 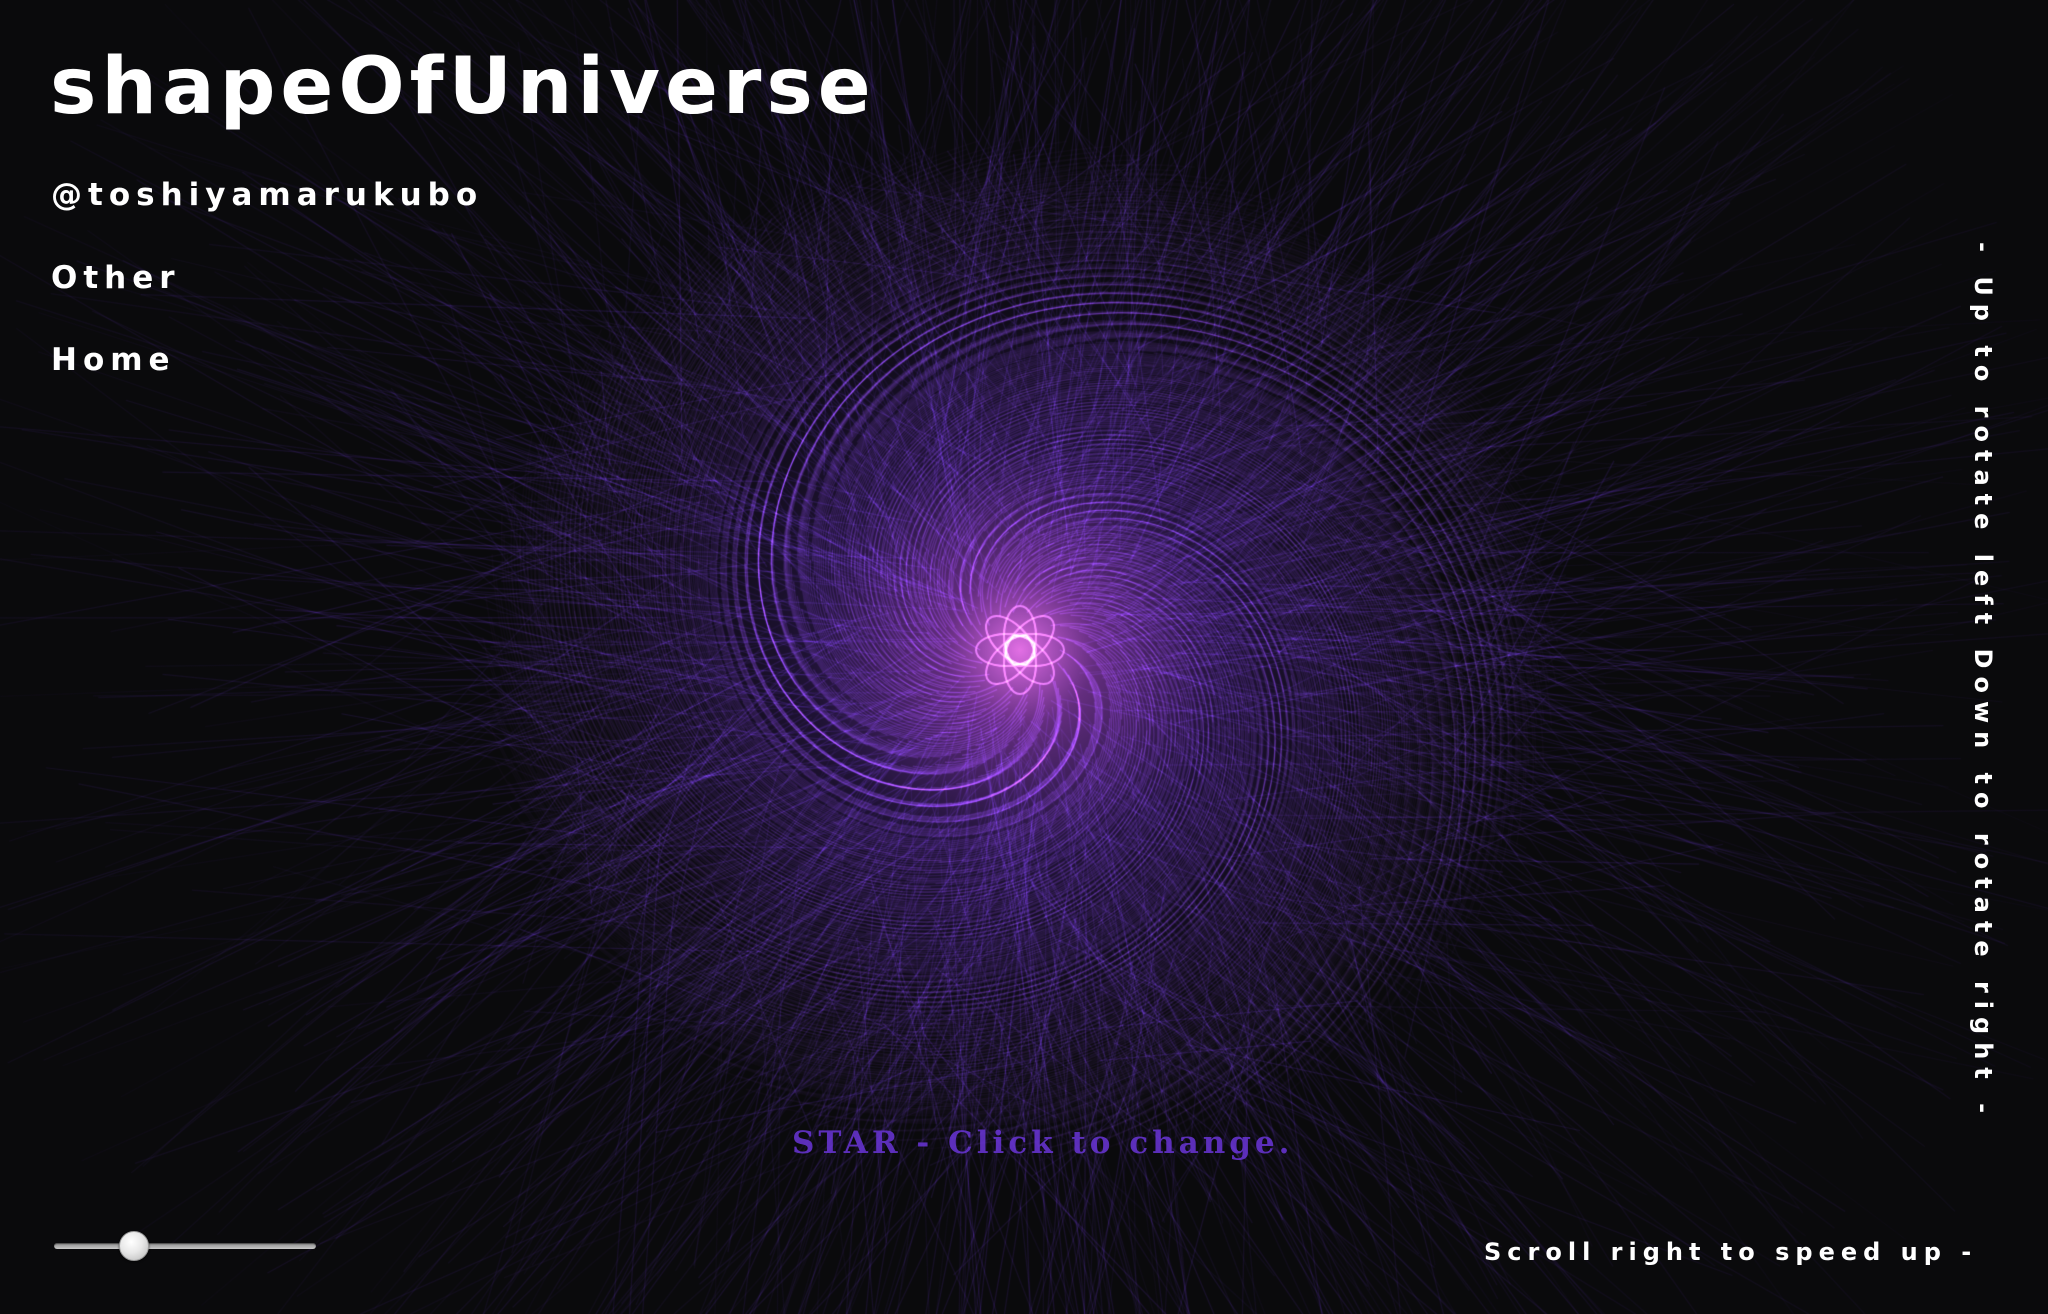 I want to click on author-handle-link: @toshiyamarukubo, so click(x=267, y=195).